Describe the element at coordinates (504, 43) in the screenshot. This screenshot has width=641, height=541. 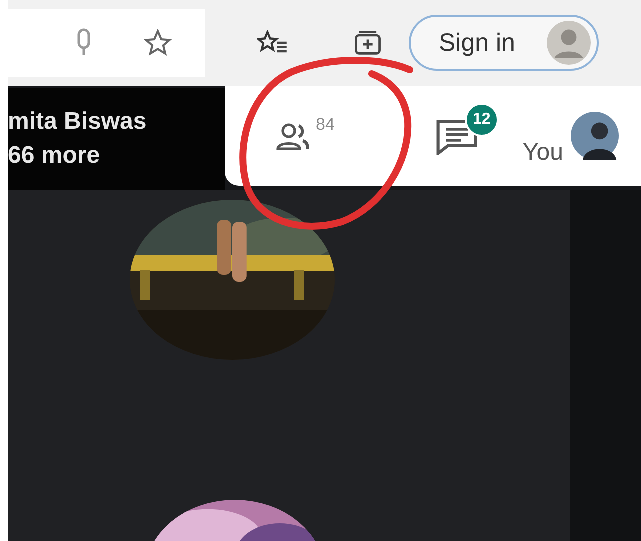
I see `sign-in-button: Sign in` at that location.